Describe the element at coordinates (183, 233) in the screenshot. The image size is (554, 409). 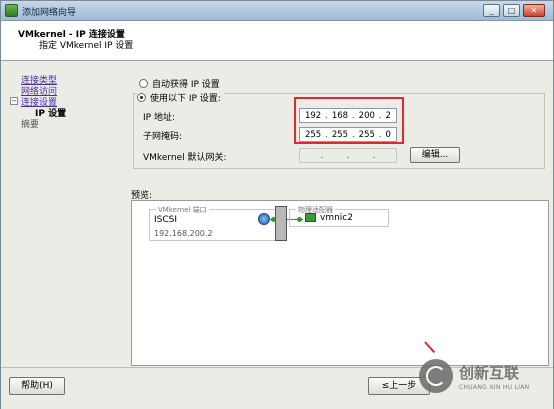
I see `port-ip: 192.168.200.2` at that location.